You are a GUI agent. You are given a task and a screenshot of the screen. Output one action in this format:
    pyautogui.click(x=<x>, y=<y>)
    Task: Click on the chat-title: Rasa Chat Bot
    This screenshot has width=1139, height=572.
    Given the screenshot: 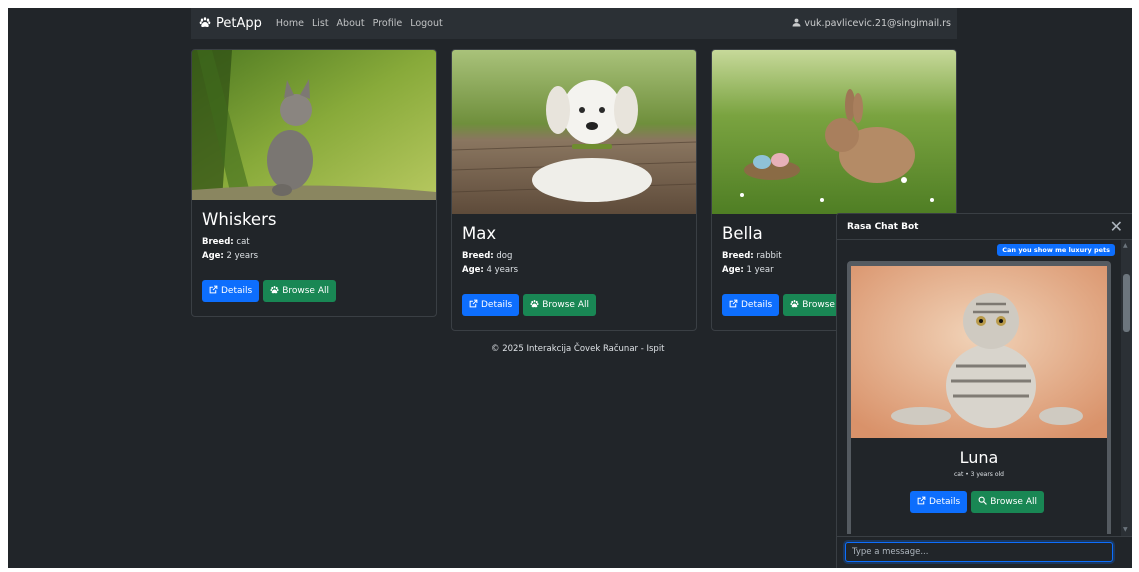 What is the action you would take?
    pyautogui.click(x=883, y=226)
    